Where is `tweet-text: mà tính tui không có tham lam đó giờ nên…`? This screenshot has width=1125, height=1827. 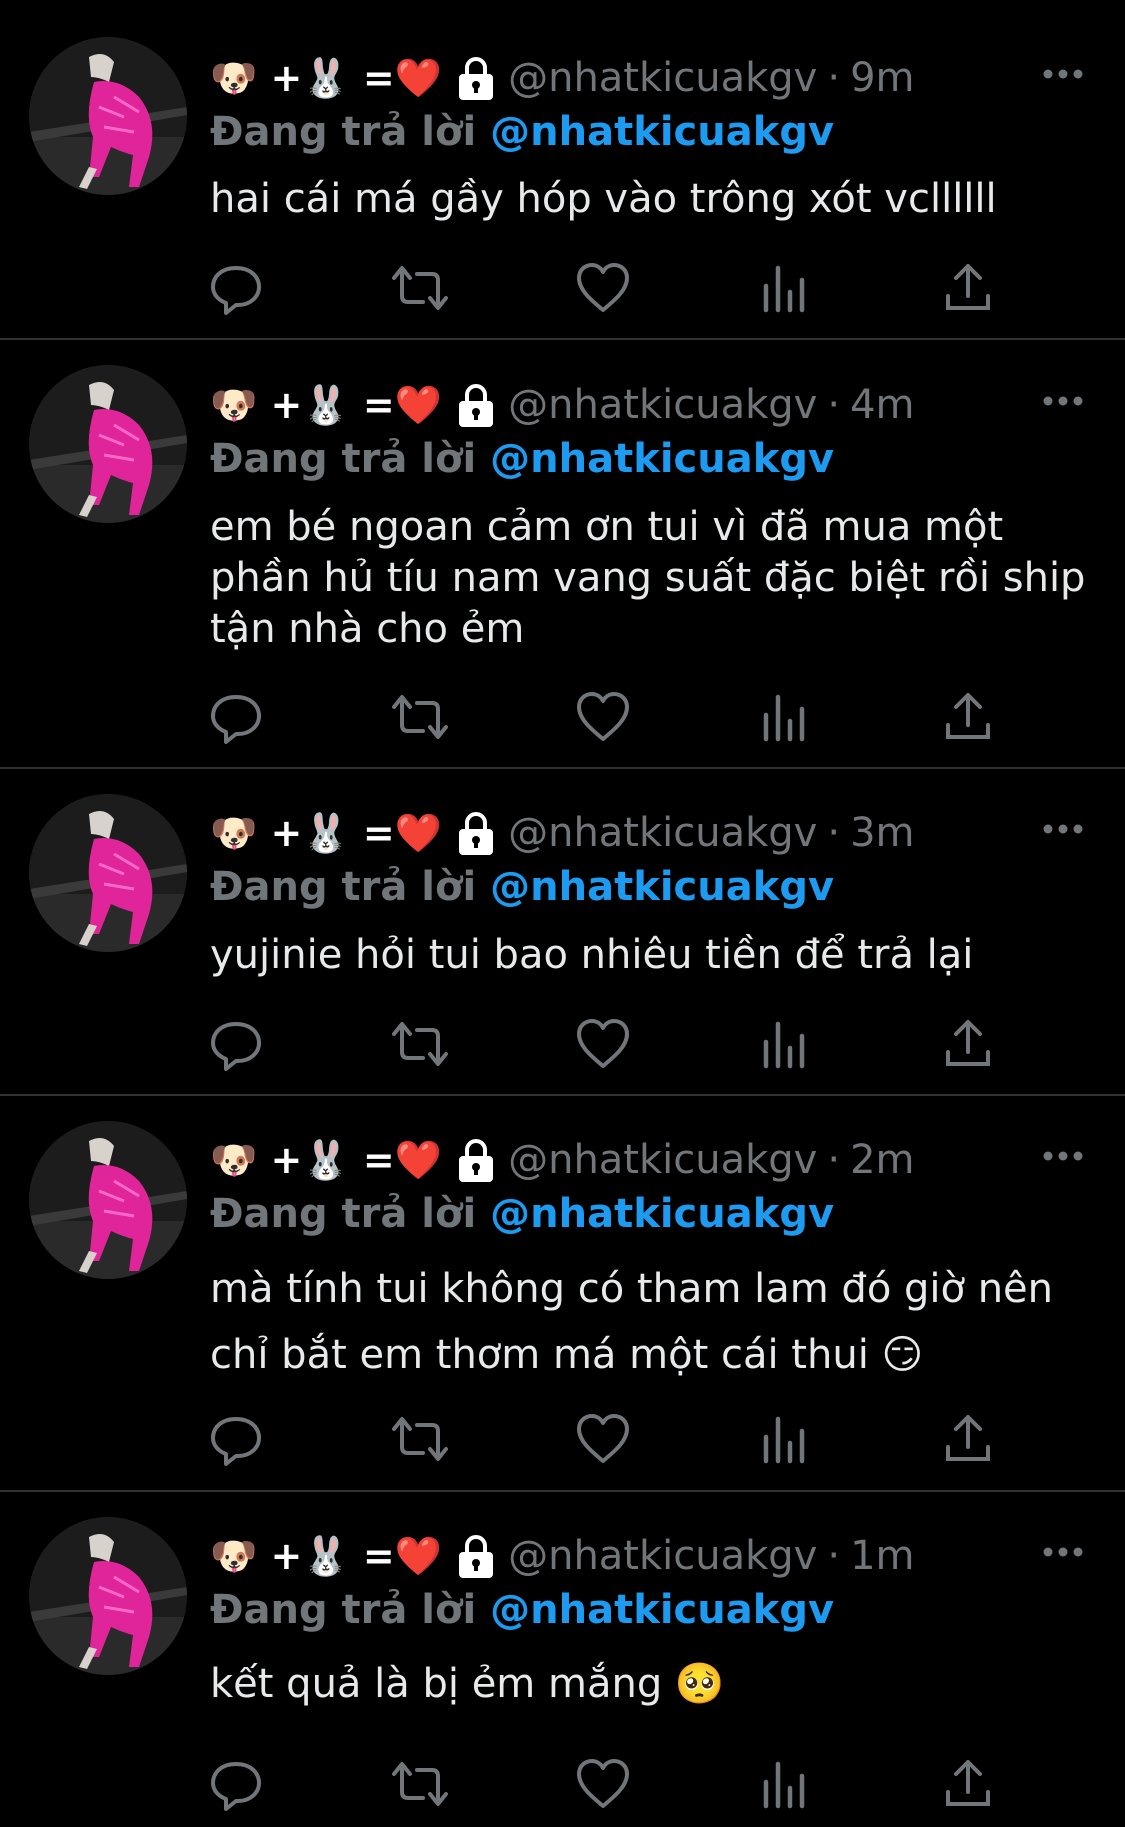 tweet-text: mà tính tui không có tham lam đó giờ nên… is located at coordinates (632, 1322).